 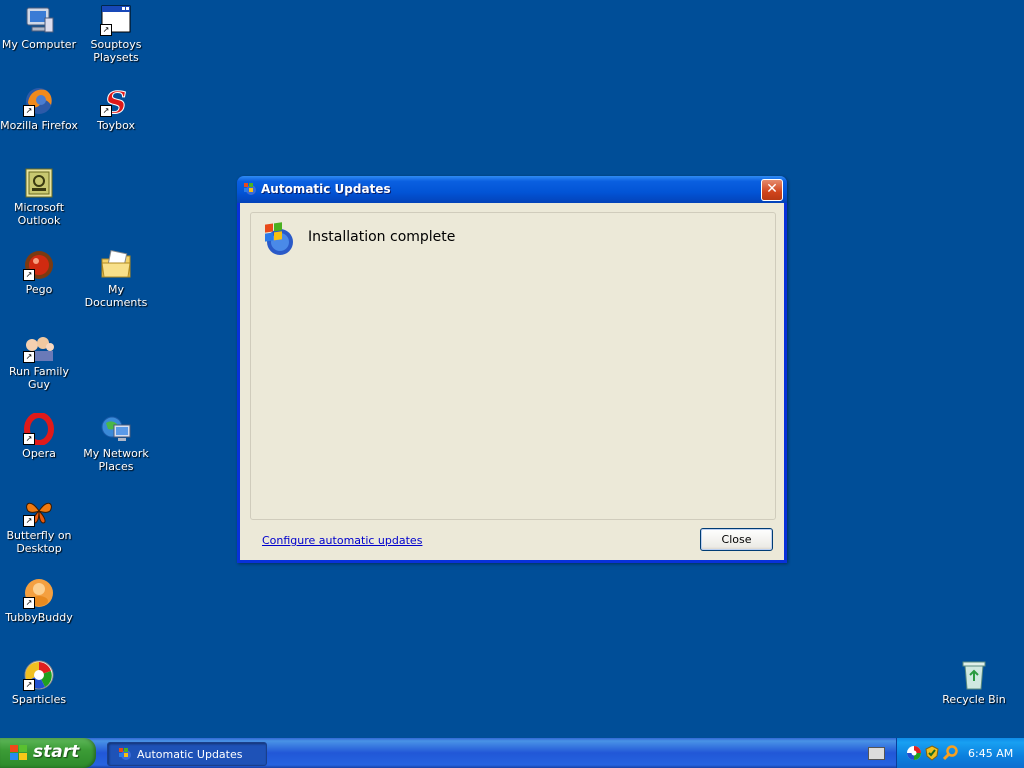 I want to click on desktop-icon-mozilla-firefox: ↗ Mozilla Firefox, so click(x=39, y=108).